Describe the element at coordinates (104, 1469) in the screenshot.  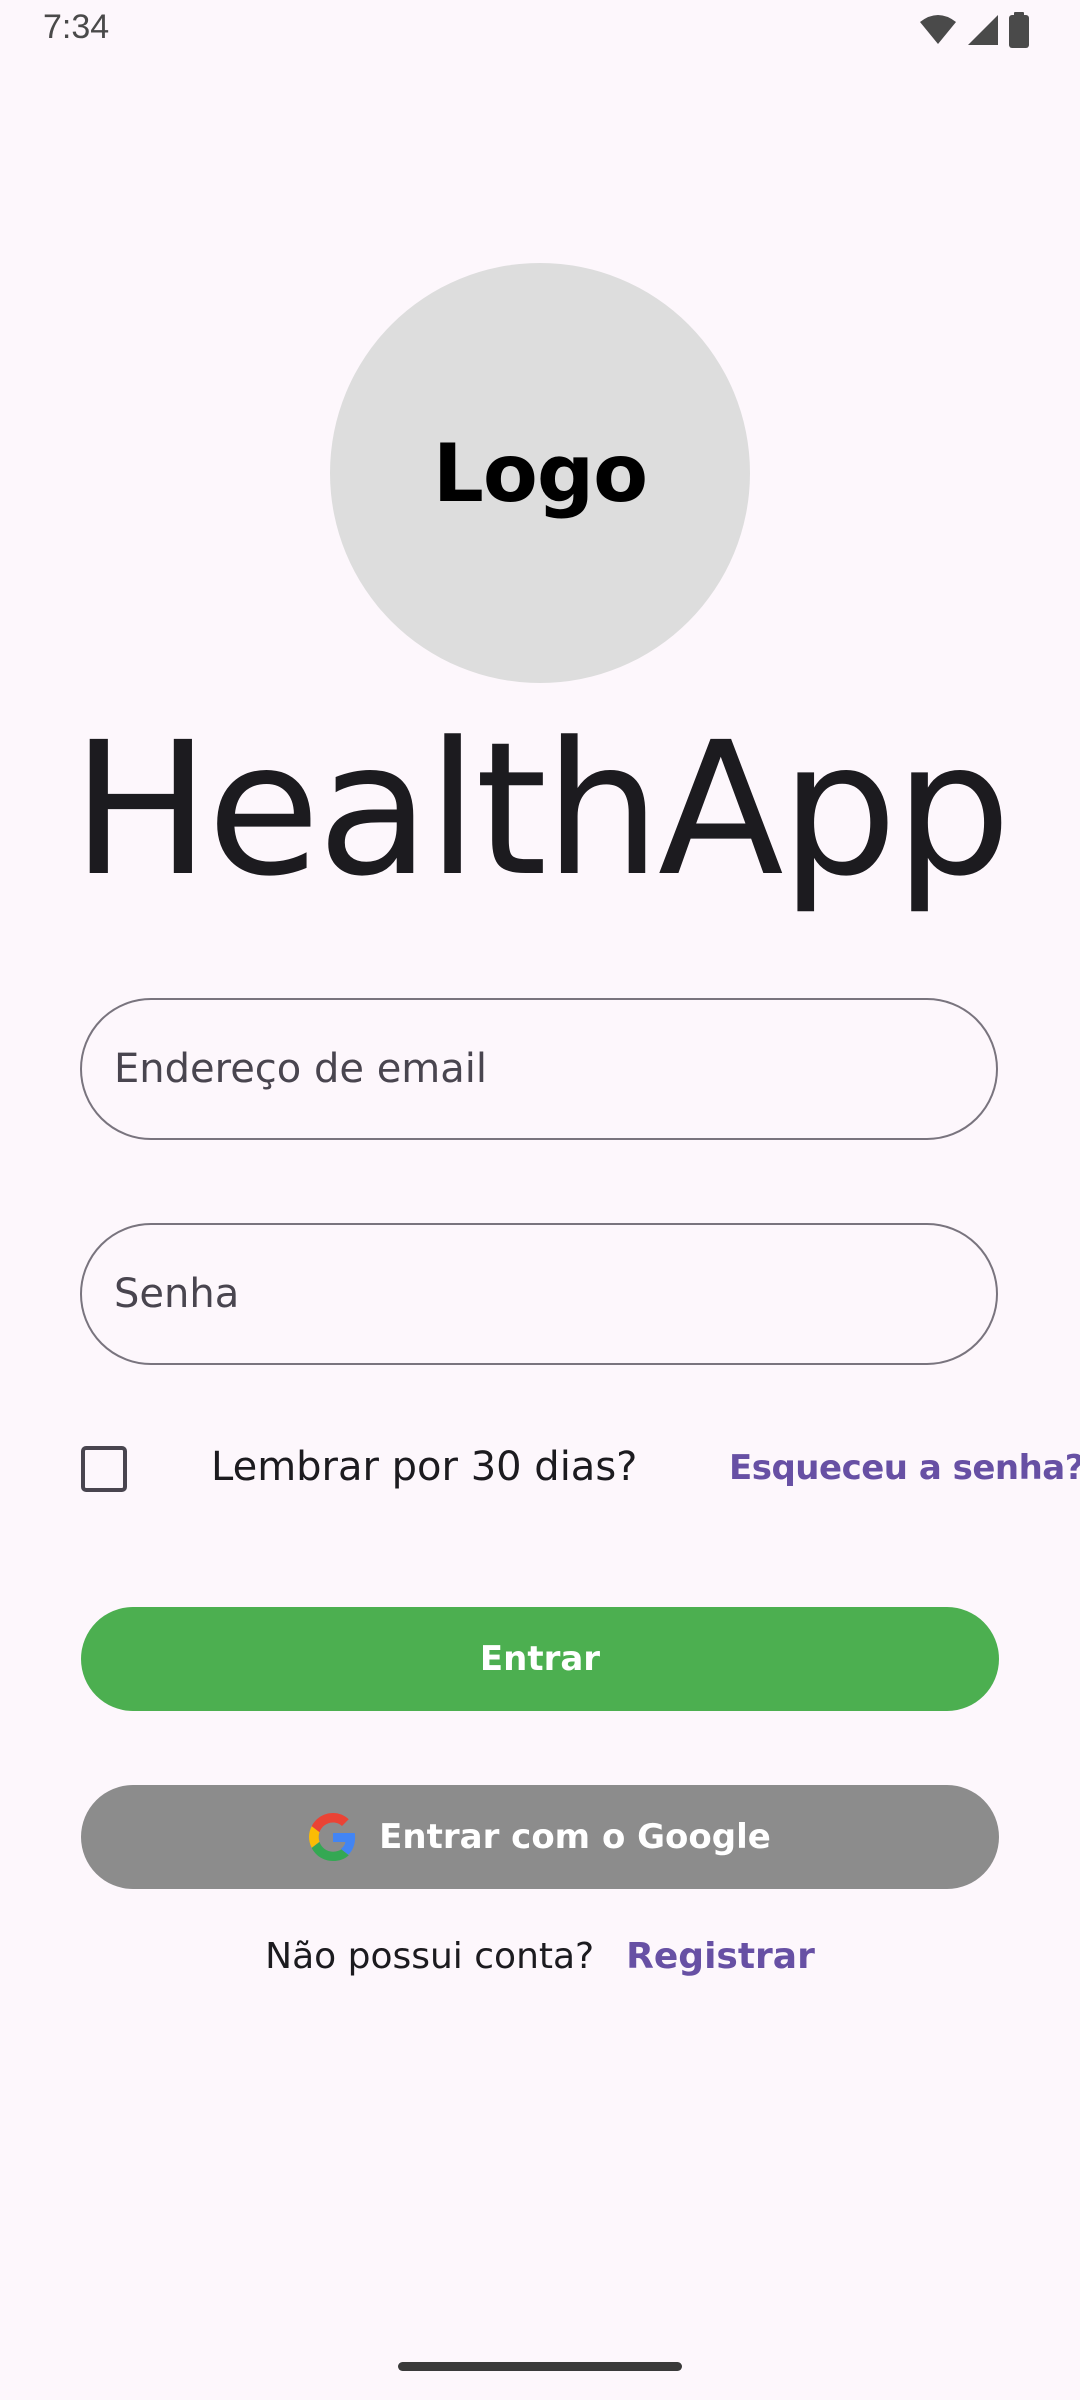
I see `remember-checkbox` at that location.